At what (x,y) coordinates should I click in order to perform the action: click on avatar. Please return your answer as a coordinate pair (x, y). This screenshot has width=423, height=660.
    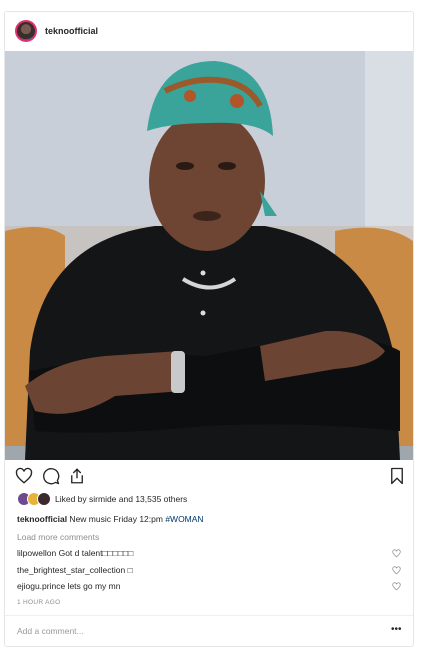
    Looking at the image, I should click on (26, 31).